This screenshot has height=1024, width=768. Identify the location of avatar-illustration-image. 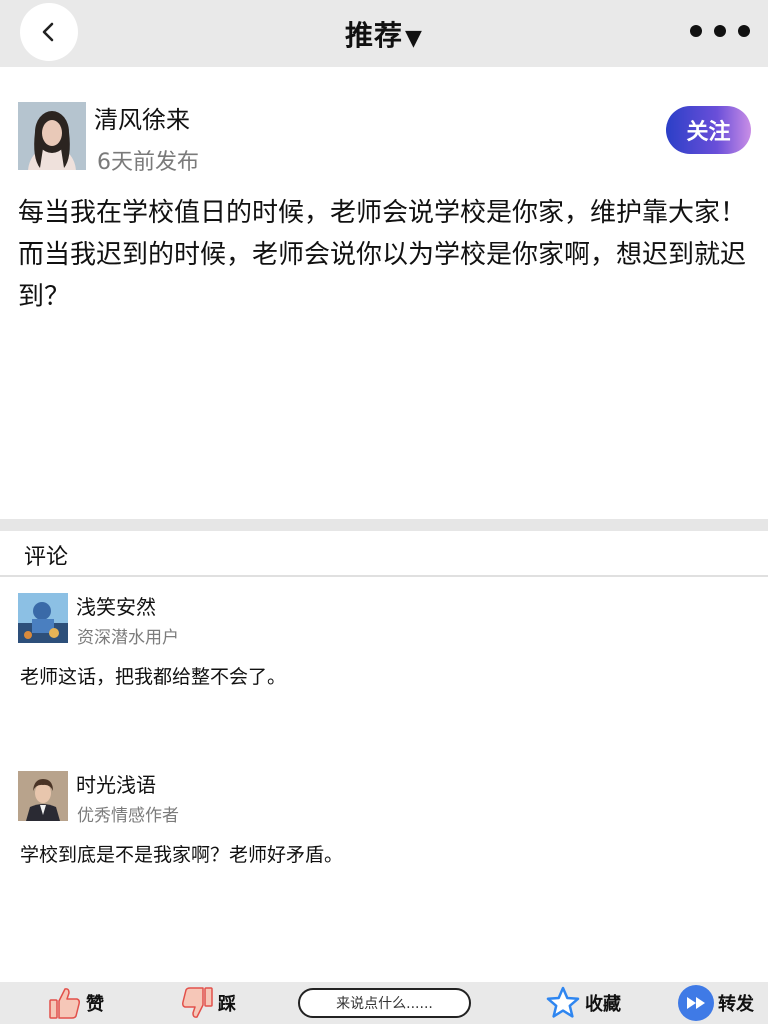
(43, 618).